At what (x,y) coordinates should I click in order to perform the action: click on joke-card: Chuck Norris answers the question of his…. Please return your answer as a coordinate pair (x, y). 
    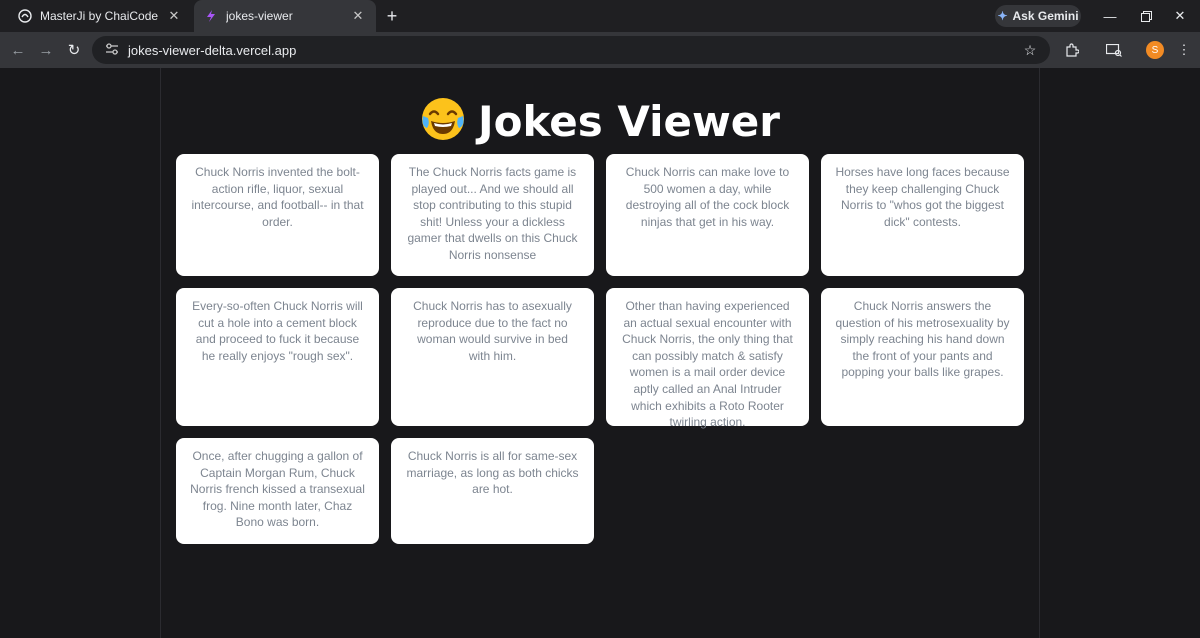
    Looking at the image, I should click on (922, 357).